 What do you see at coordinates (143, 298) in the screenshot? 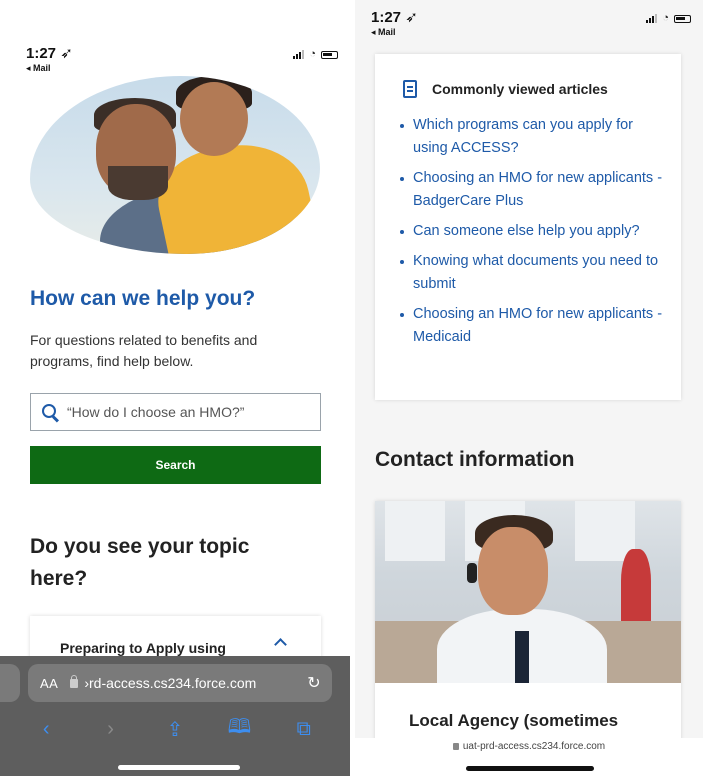
I see `help-heading: How can we help you?` at bounding box center [143, 298].